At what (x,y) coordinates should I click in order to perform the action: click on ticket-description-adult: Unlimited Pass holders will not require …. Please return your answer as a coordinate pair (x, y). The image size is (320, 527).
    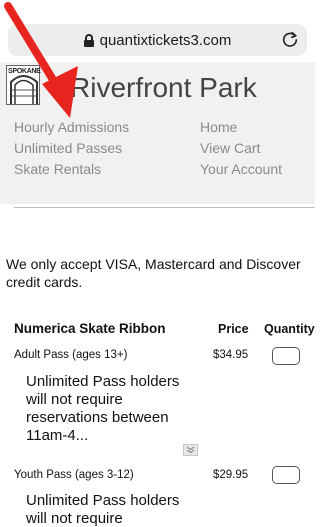
    Looking at the image, I should click on (103, 408).